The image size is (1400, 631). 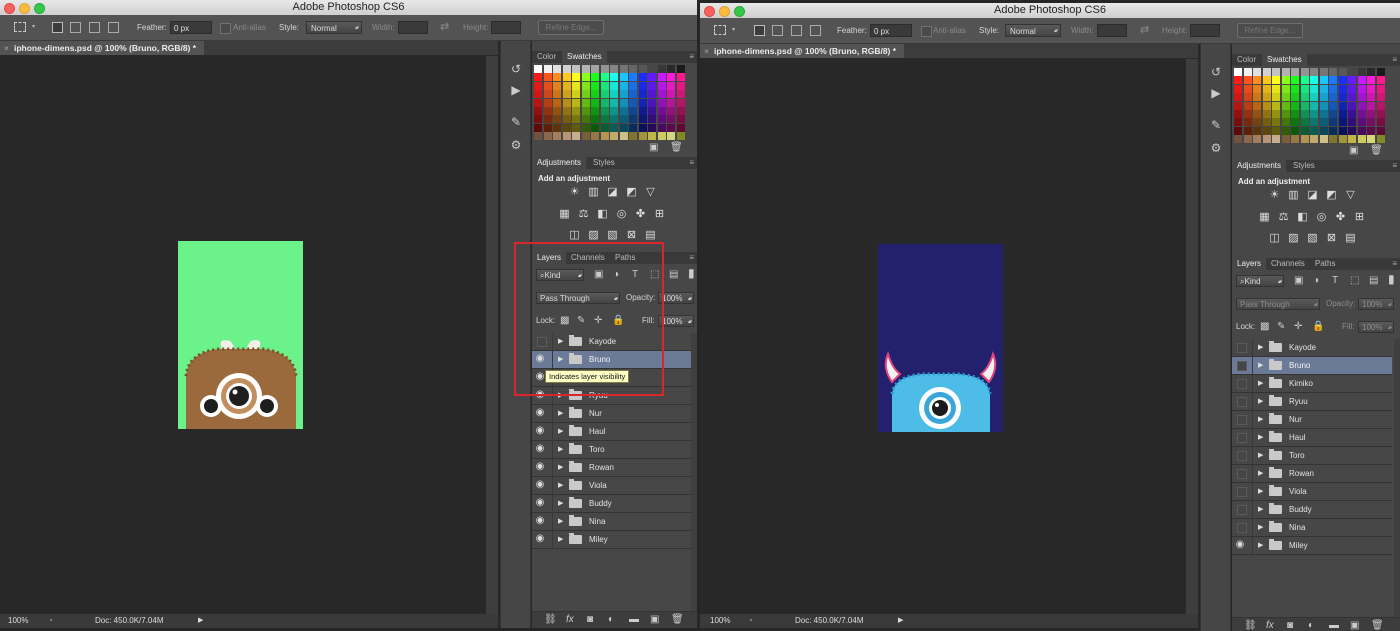 What do you see at coordinates (1391, 279) in the screenshot?
I see `filter-toggle-icon: ▮` at bounding box center [1391, 279].